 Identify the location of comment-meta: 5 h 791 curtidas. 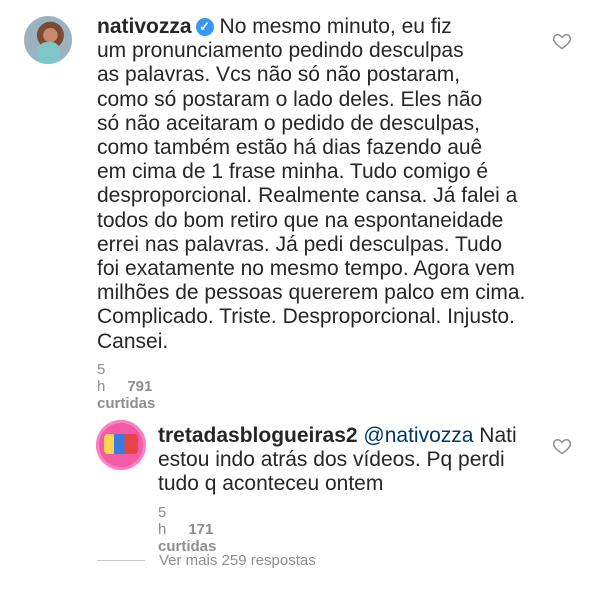
(126, 386).